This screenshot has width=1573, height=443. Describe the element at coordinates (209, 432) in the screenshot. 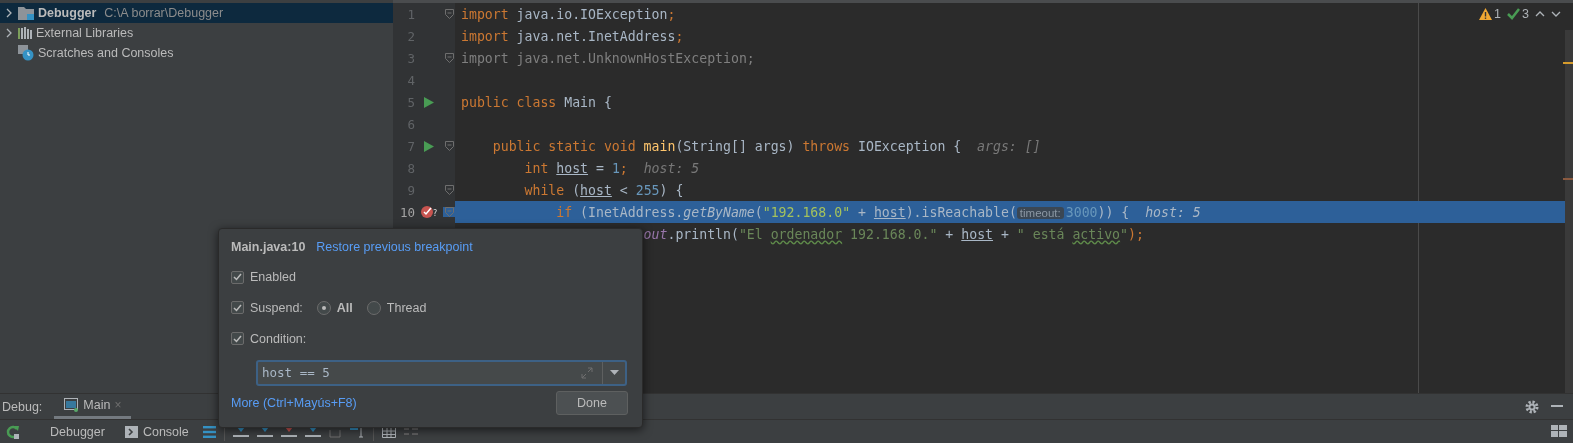

I see `menu-icon` at that location.